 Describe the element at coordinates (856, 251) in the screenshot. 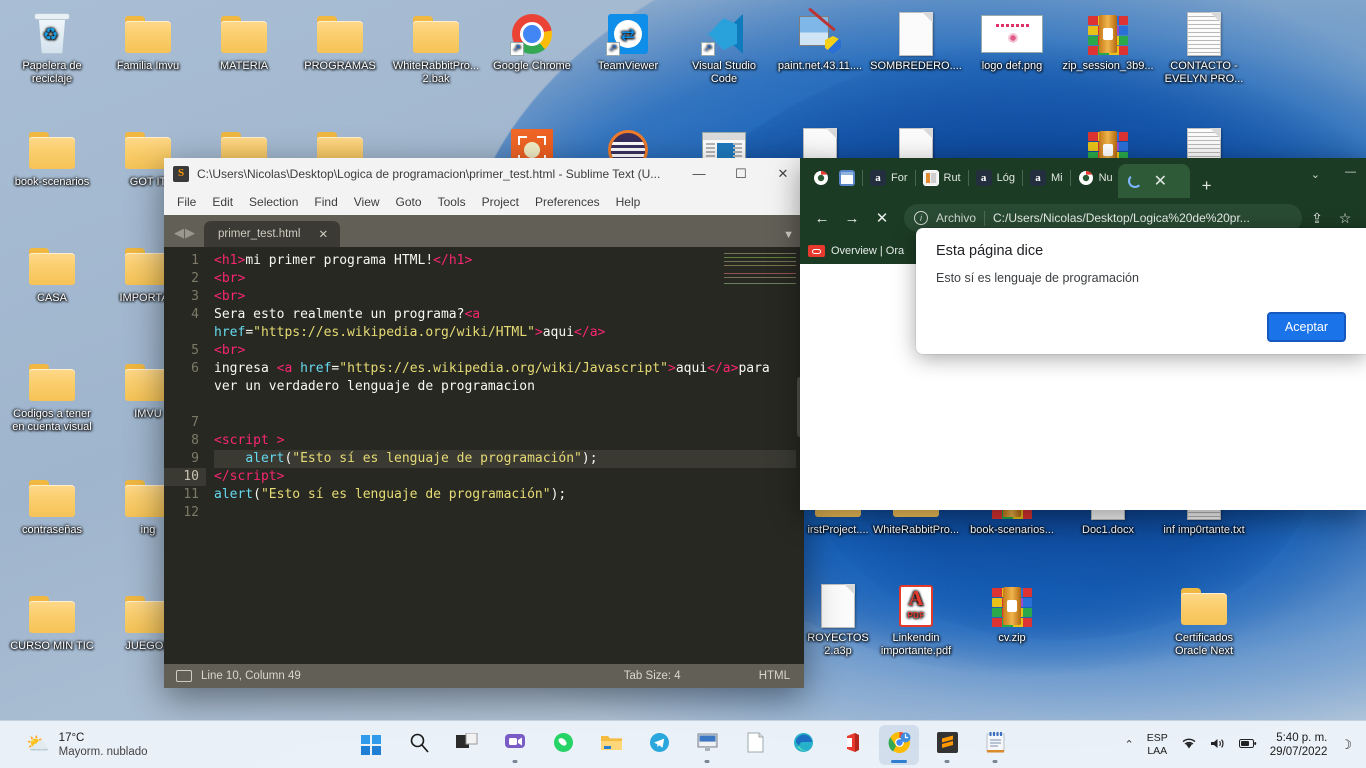

I see `bookmark-item-oracle: Overview | Ora` at that location.